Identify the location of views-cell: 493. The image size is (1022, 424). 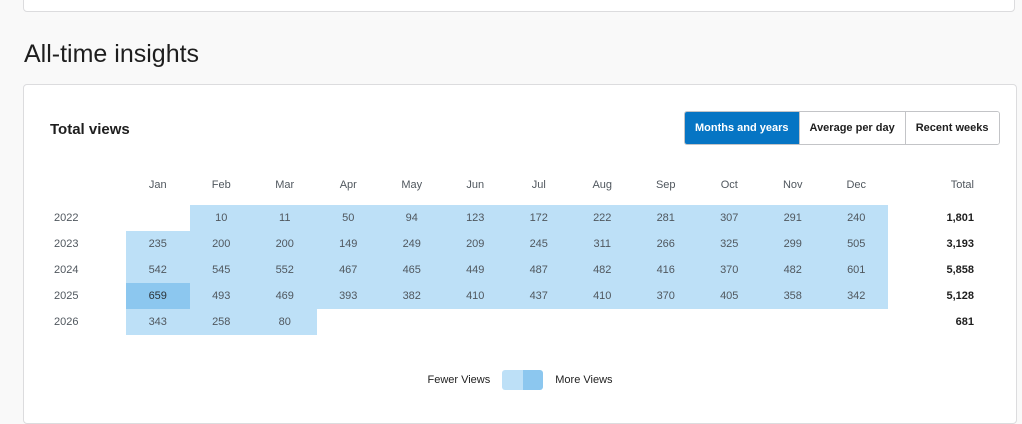
(221, 296).